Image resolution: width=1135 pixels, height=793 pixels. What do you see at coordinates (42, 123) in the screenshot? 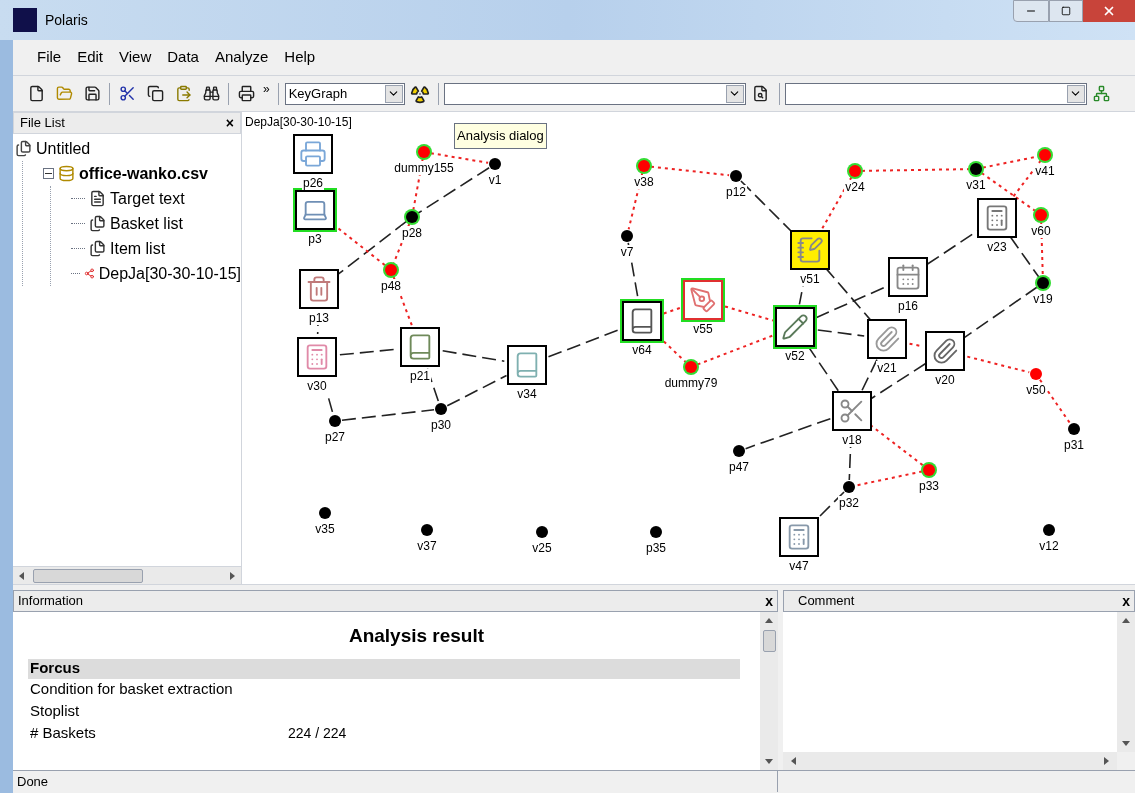
I see `panel-title: File List` at bounding box center [42, 123].